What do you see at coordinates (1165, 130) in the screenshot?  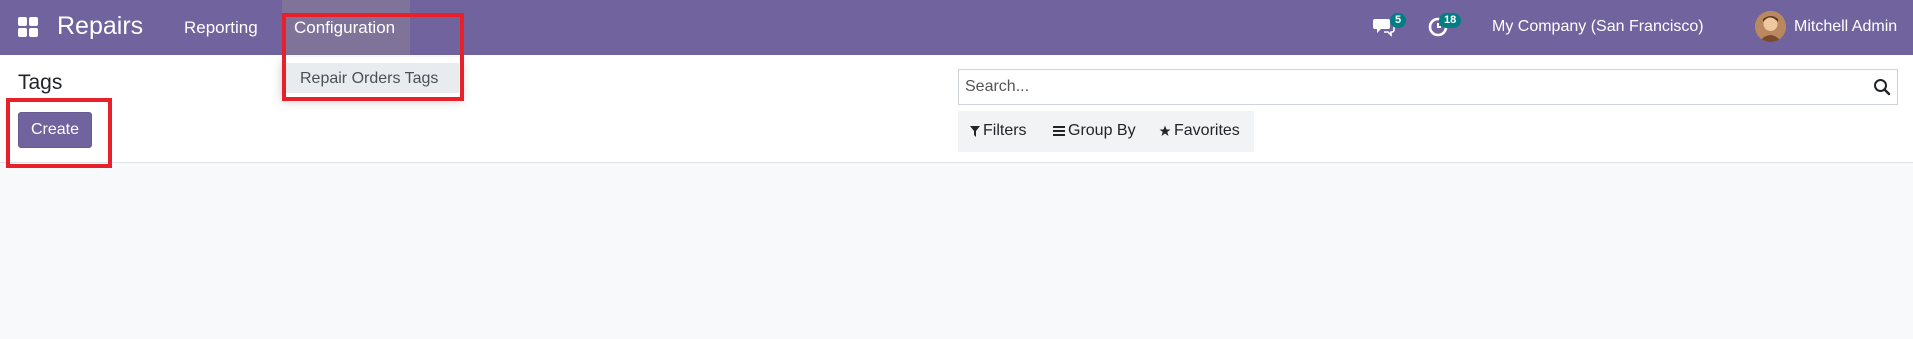 I see `star-icon` at bounding box center [1165, 130].